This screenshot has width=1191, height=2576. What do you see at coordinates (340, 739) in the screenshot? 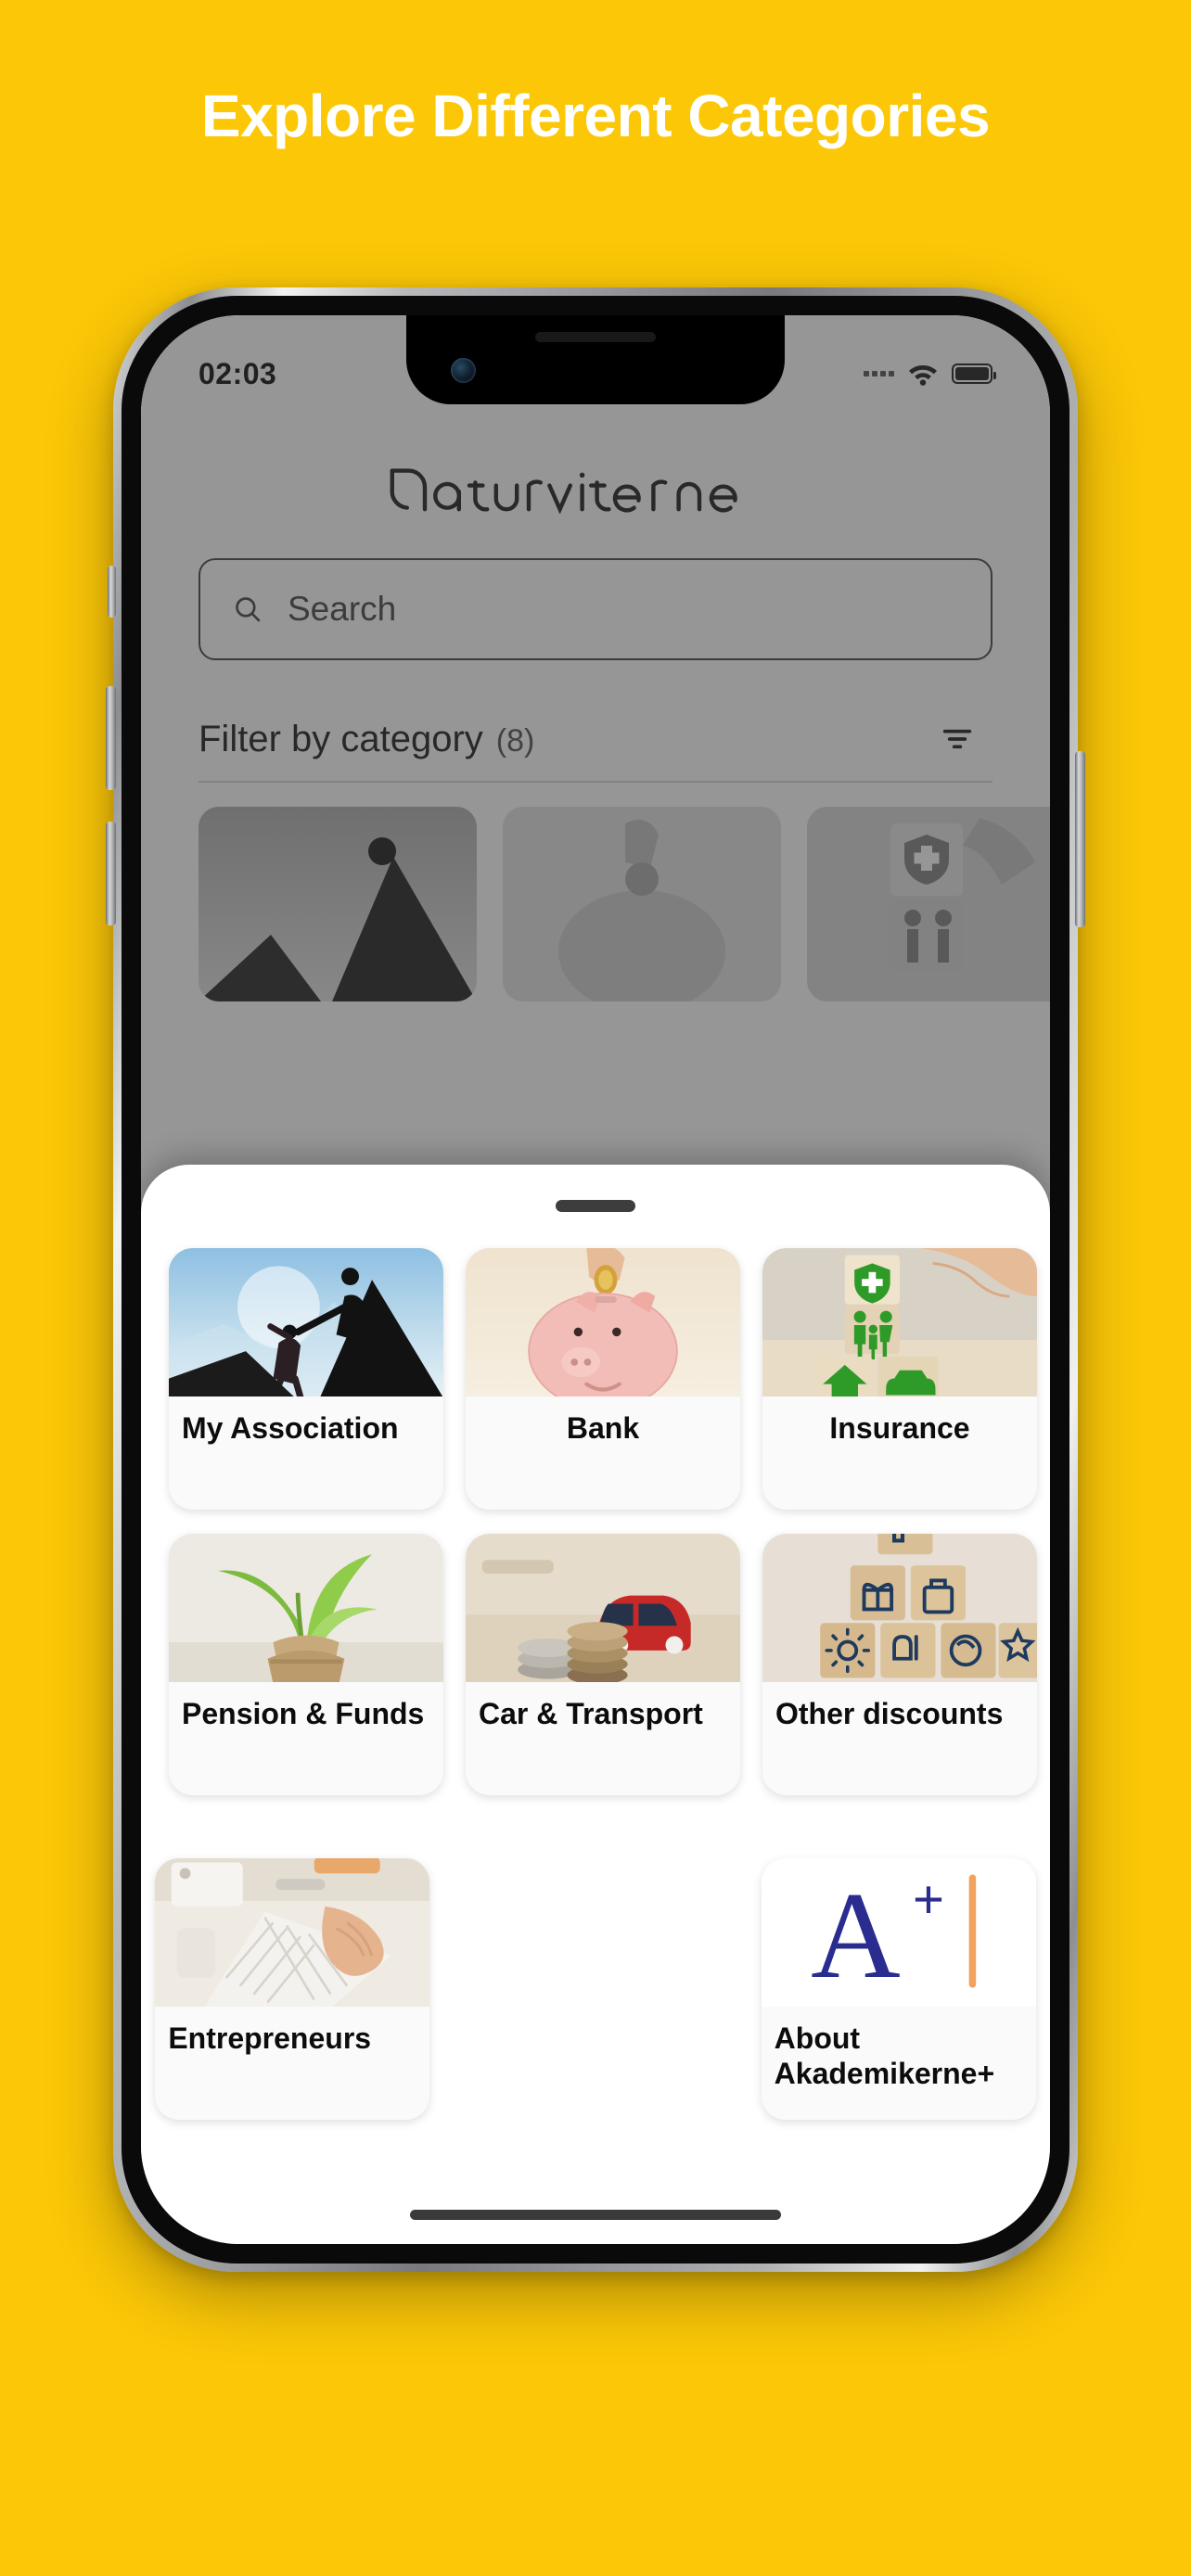
I see `filter-label: Filter by category` at bounding box center [340, 739].